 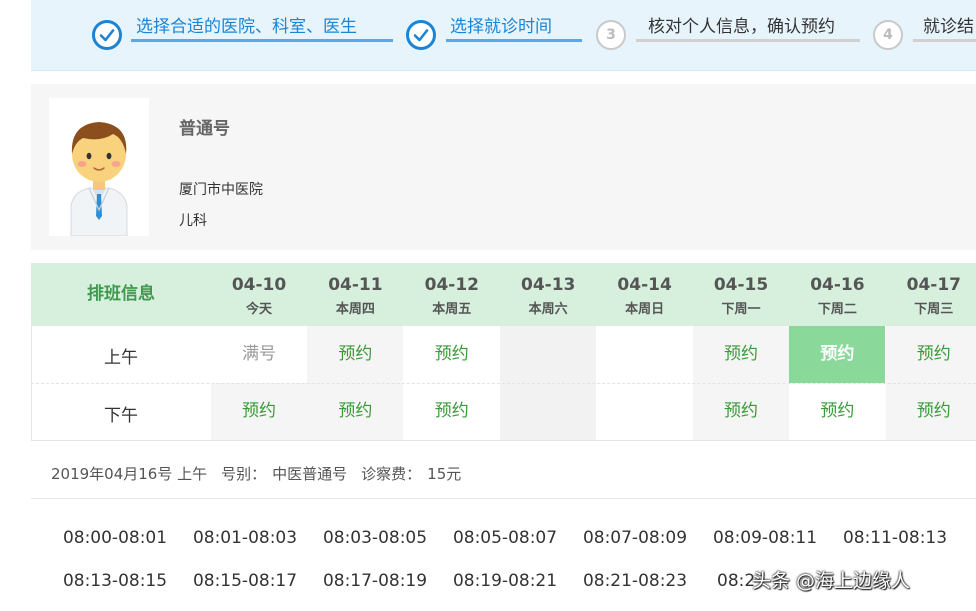 What do you see at coordinates (121, 358) in the screenshot?
I see `row-label-morning: 上午` at bounding box center [121, 358].